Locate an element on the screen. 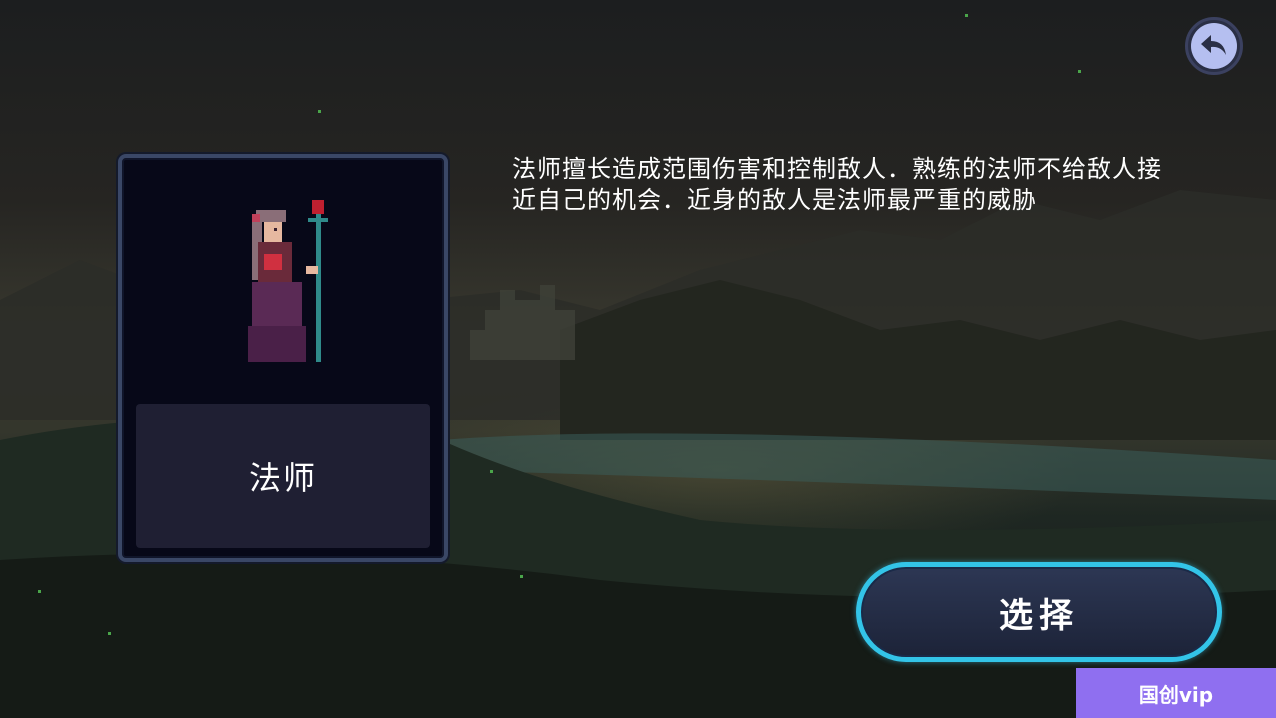  back-button-face is located at coordinates (1214, 46).